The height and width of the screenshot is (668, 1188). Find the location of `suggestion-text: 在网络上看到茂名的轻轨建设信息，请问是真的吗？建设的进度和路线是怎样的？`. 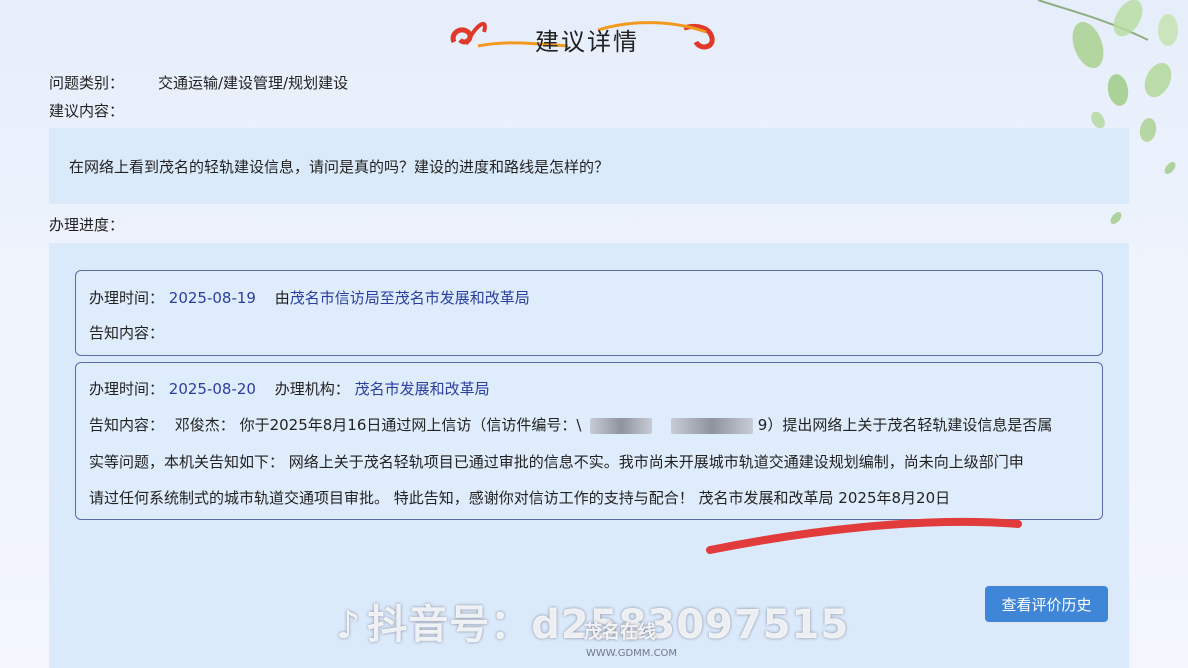

suggestion-text: 在网络上看到茂名的轻轨建设信息，请问是真的吗？建设的进度和路线是怎样的？ is located at coordinates (339, 167).